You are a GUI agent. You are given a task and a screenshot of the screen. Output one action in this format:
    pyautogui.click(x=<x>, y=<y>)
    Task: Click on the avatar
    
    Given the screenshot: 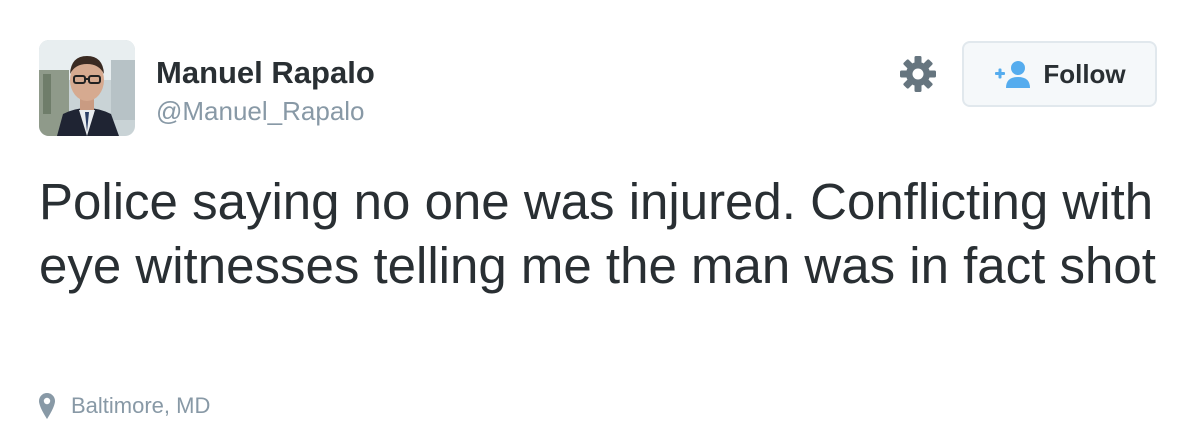 What is the action you would take?
    pyautogui.click(x=87, y=88)
    